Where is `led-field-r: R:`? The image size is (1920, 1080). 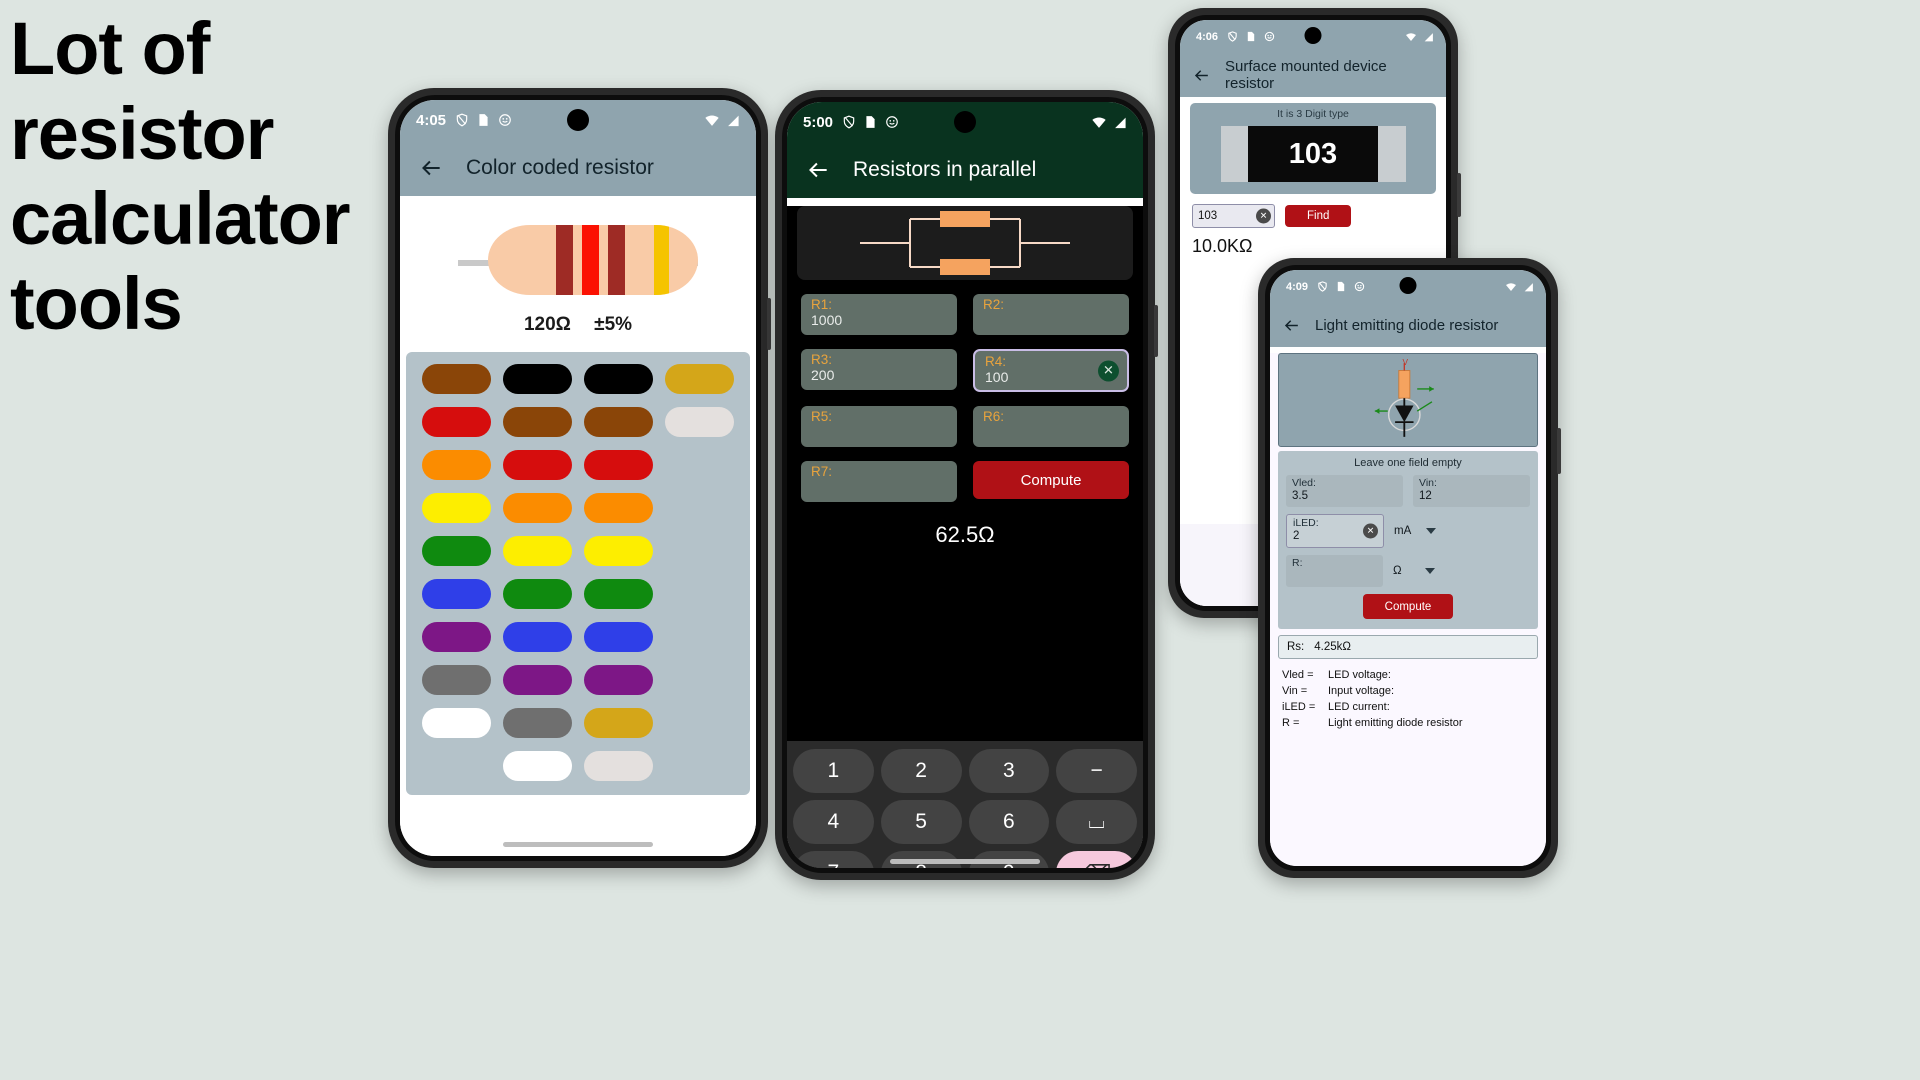
led-field-r: R: is located at coordinates (1334, 571).